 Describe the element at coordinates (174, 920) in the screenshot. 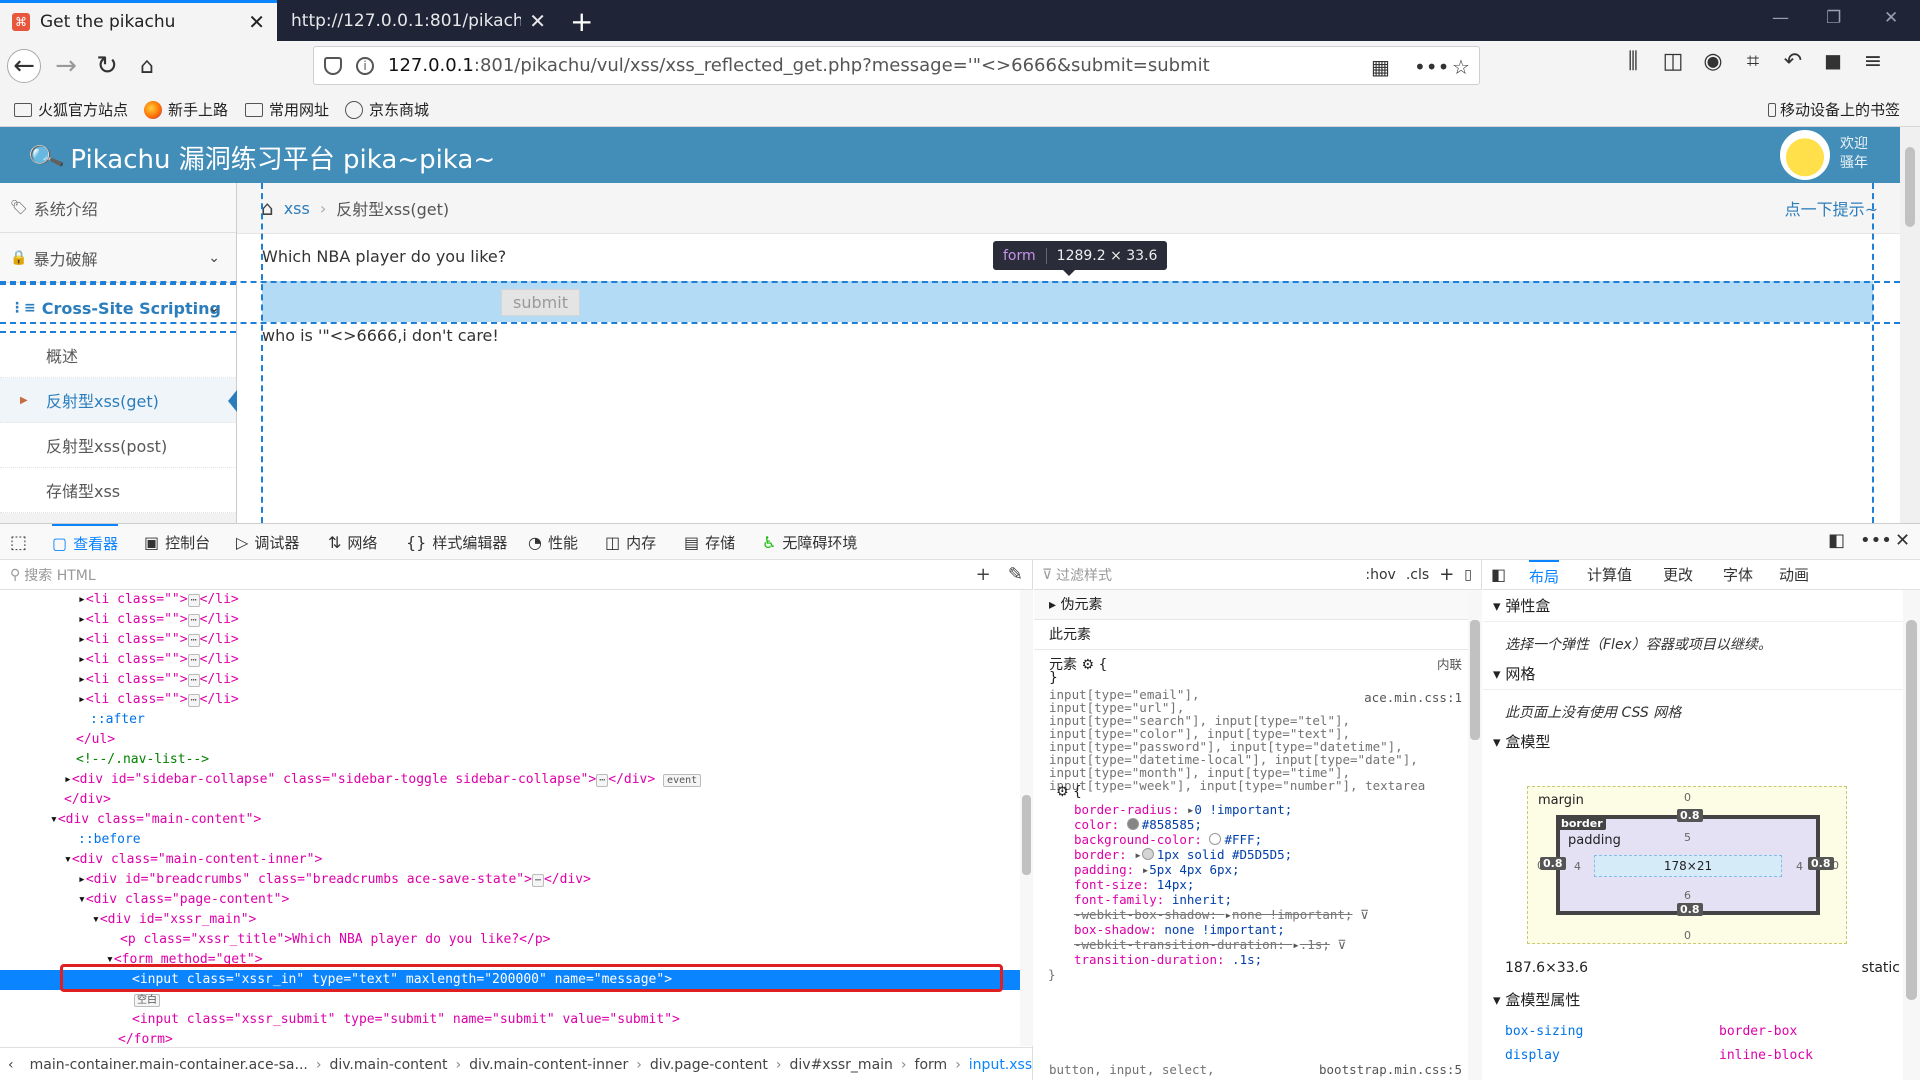

I see `tree-node: ▾<div id="xssr_main">` at that location.